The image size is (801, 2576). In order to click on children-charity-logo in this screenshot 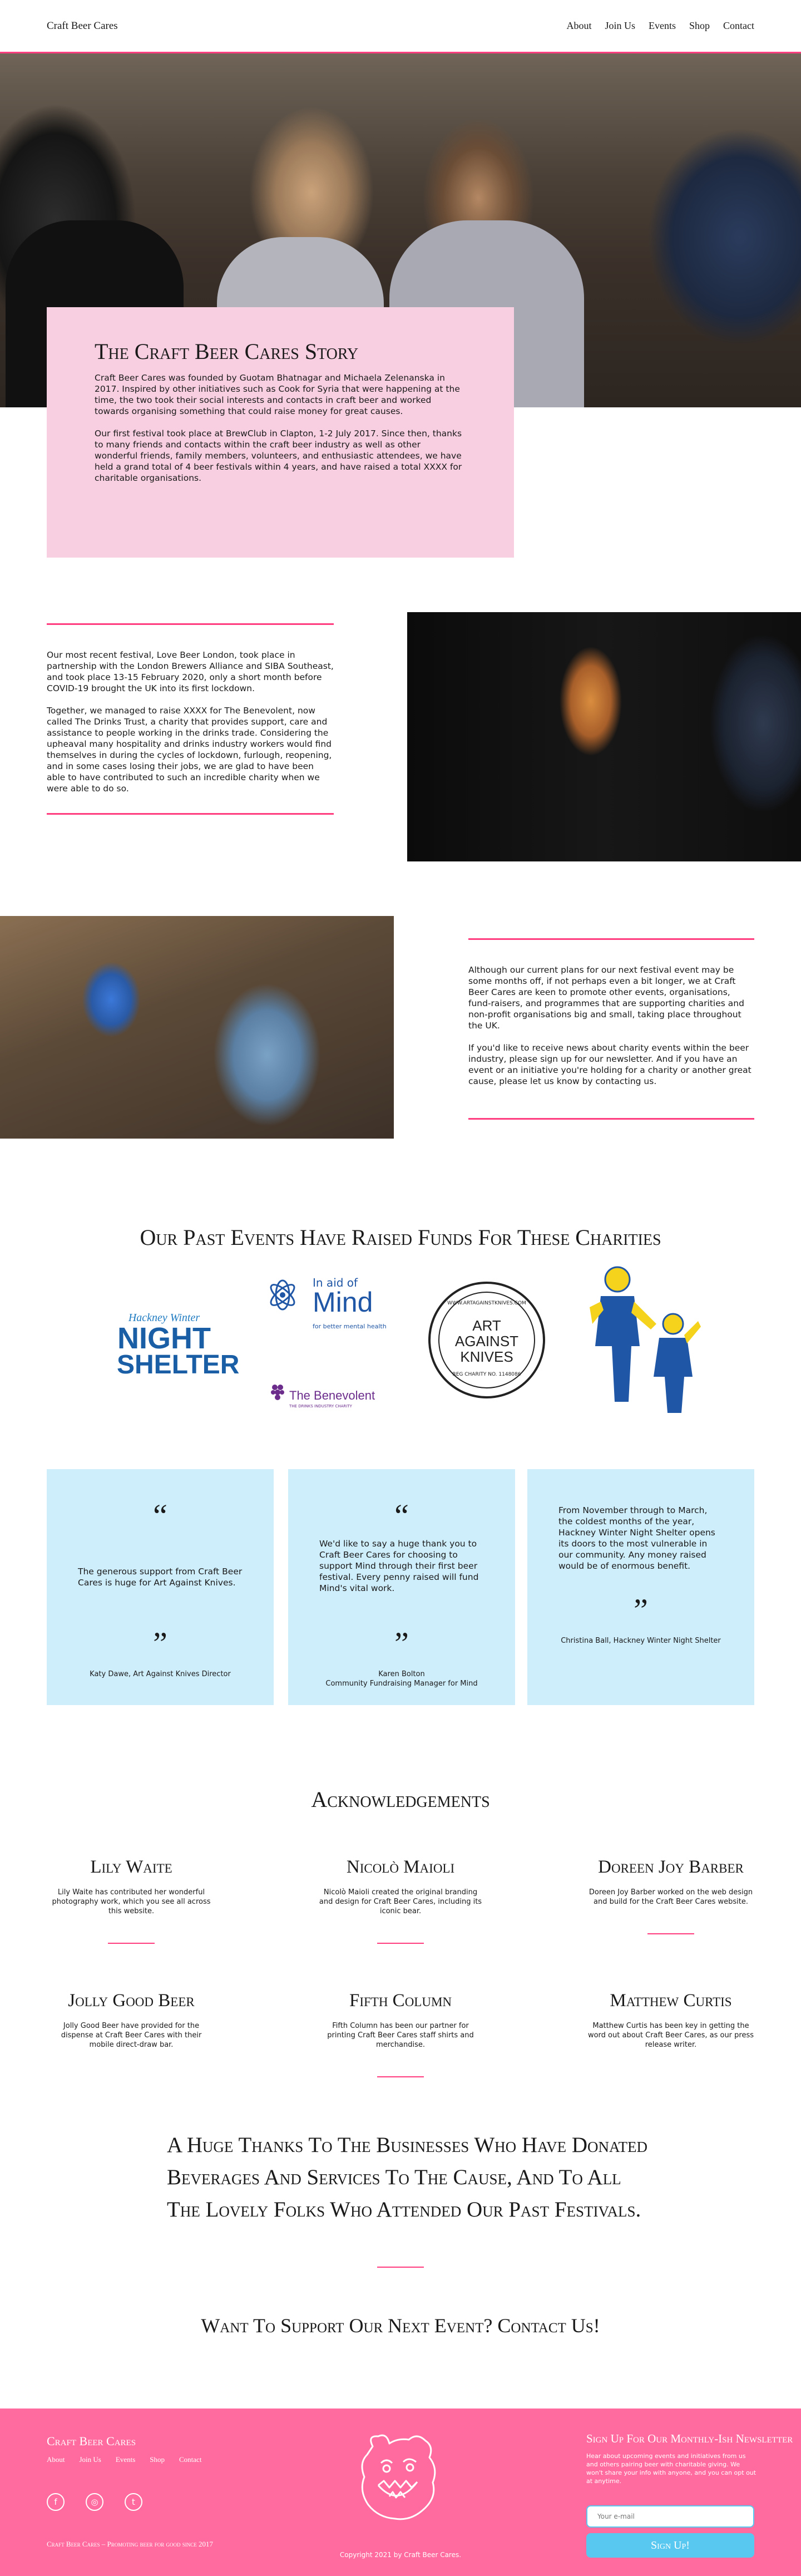, I will do `click(645, 1340)`.